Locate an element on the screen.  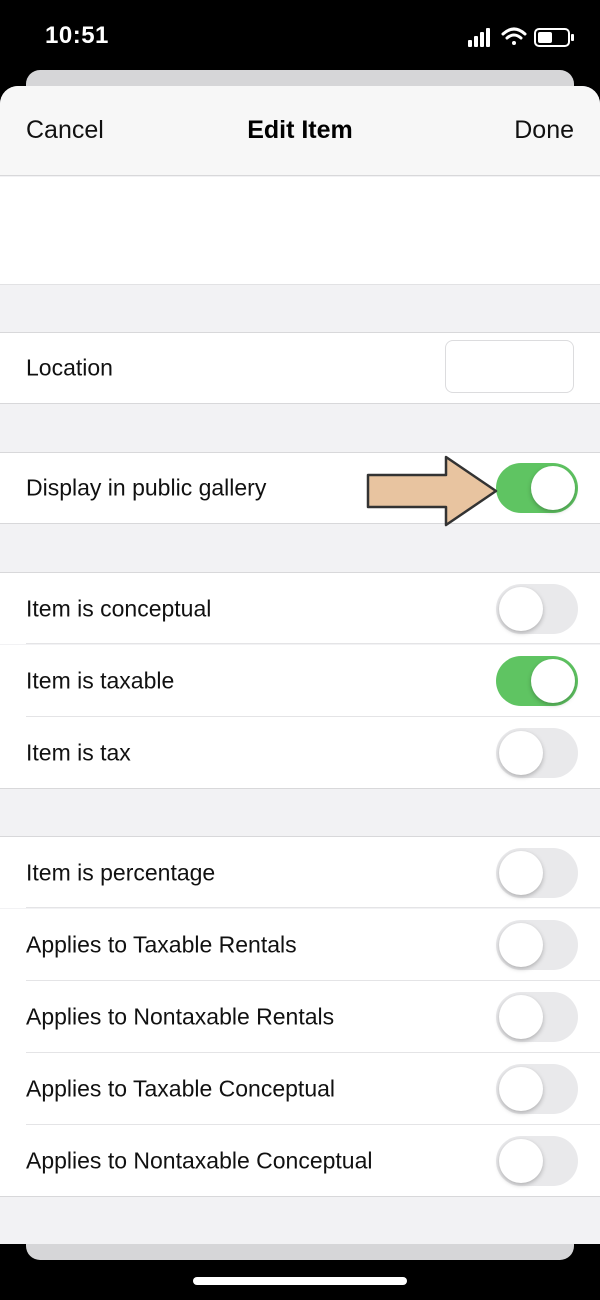
done-button: Done is located at coordinates (544, 130).